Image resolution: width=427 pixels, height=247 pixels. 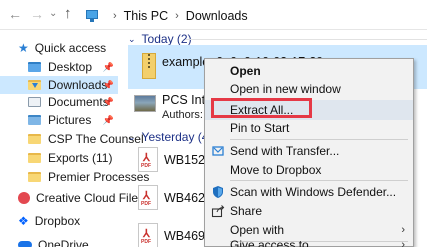 I want to click on sidebar-item-onedrive: OneDrive, so click(x=53, y=241).